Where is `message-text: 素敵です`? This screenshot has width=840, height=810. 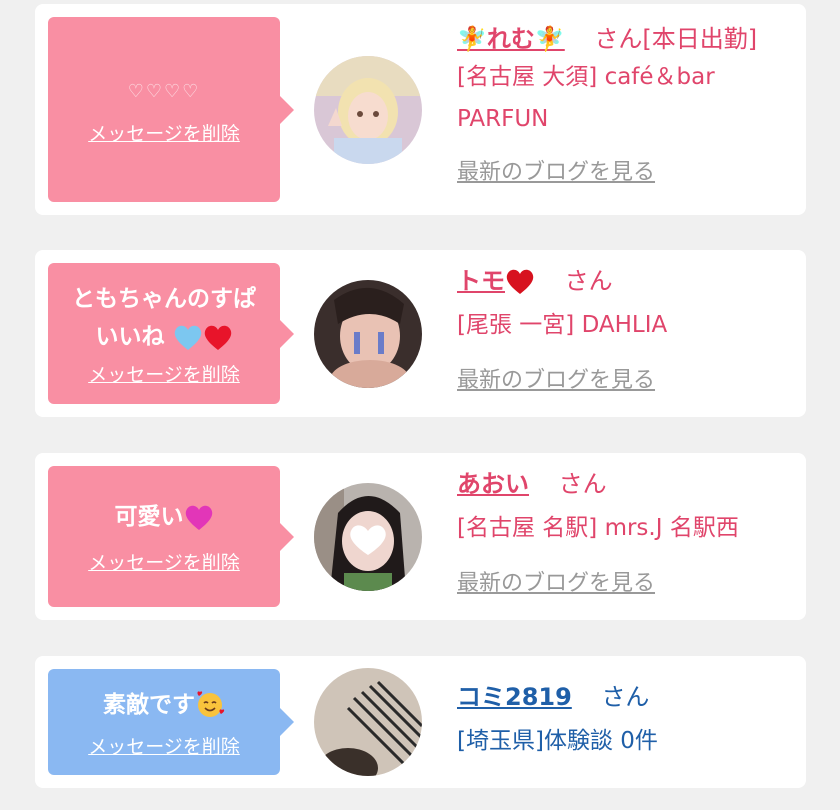
message-text: 素敵です is located at coordinates (164, 705).